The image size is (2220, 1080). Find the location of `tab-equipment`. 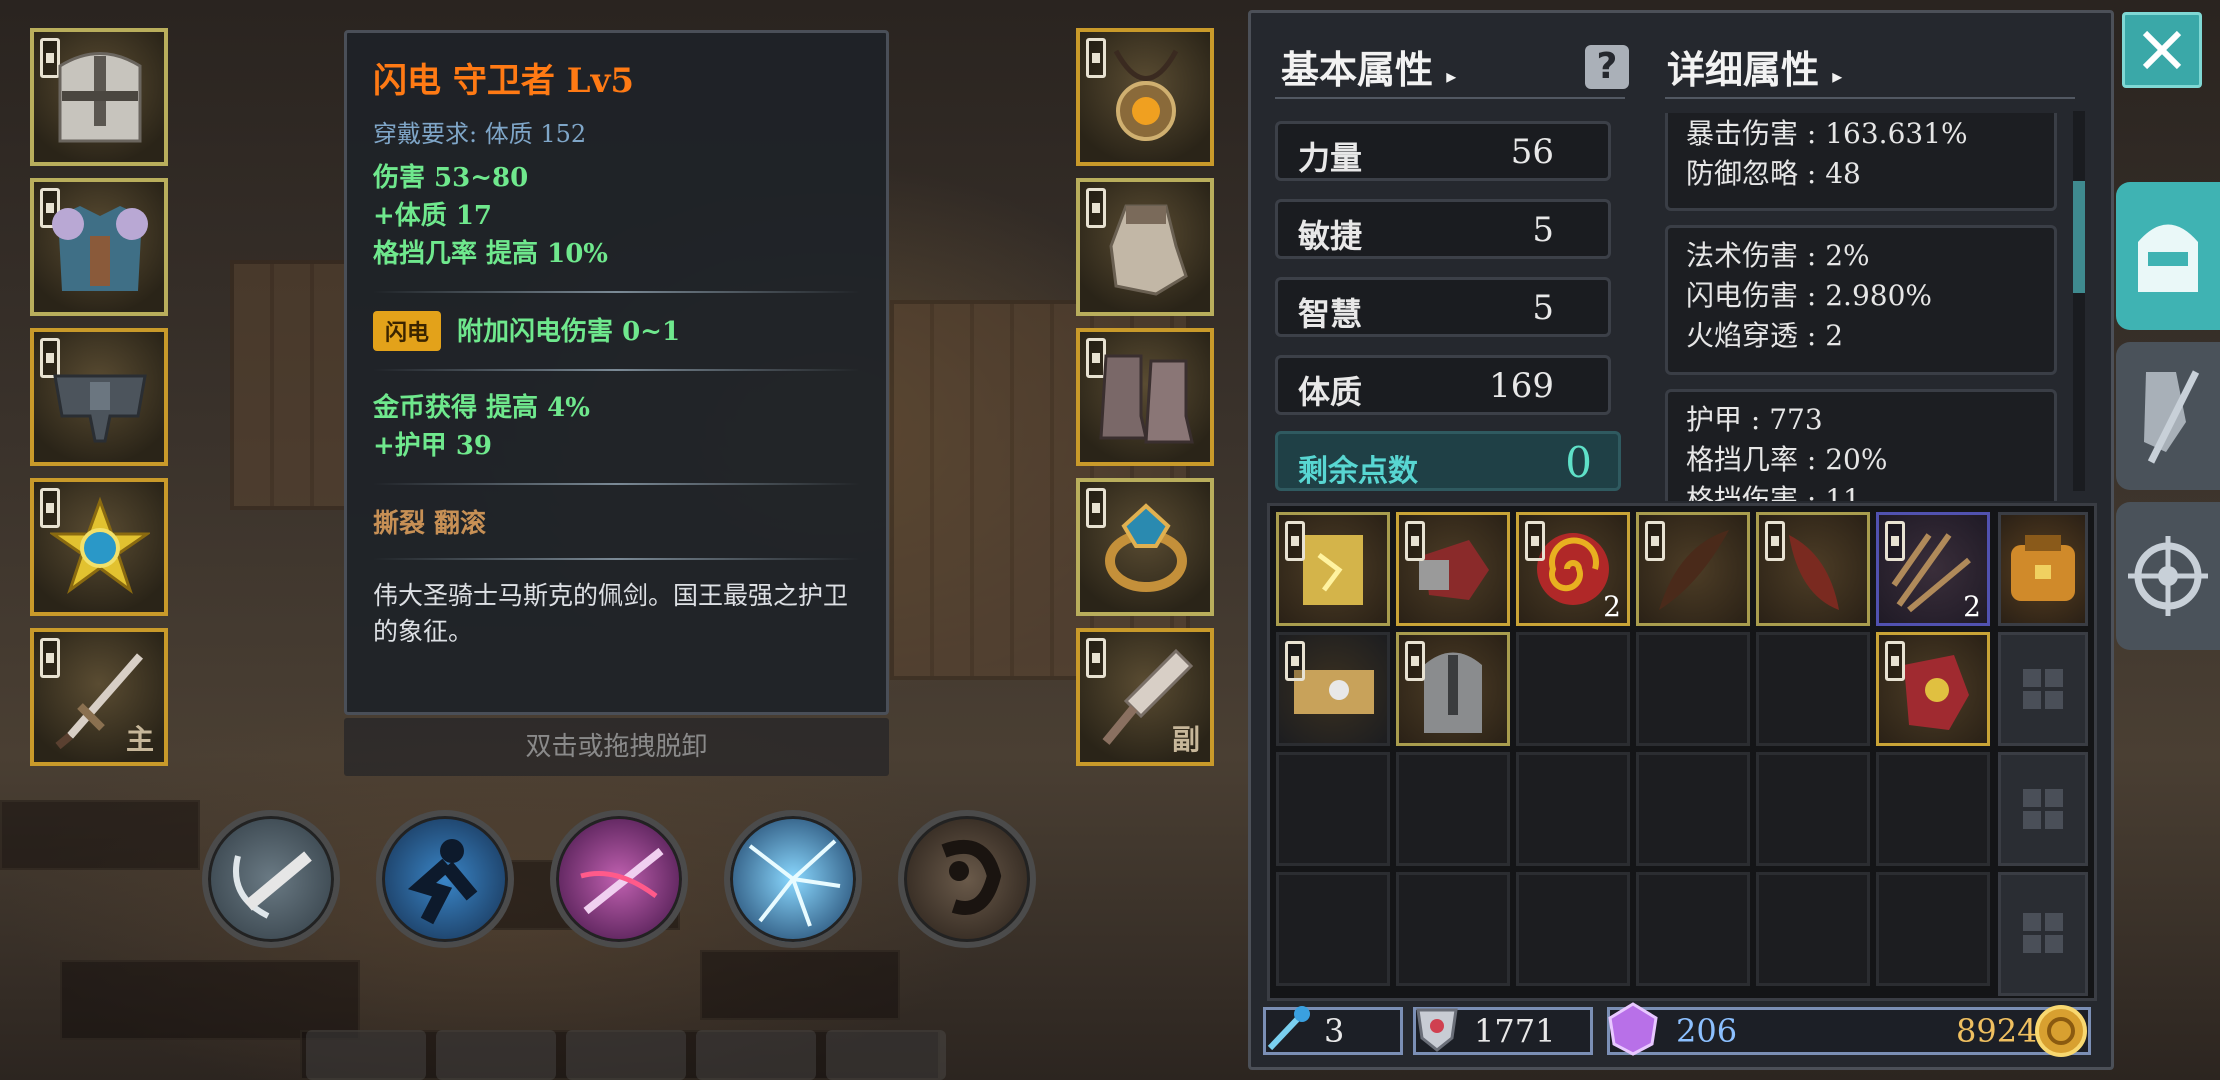

tab-equipment is located at coordinates (2168, 256).